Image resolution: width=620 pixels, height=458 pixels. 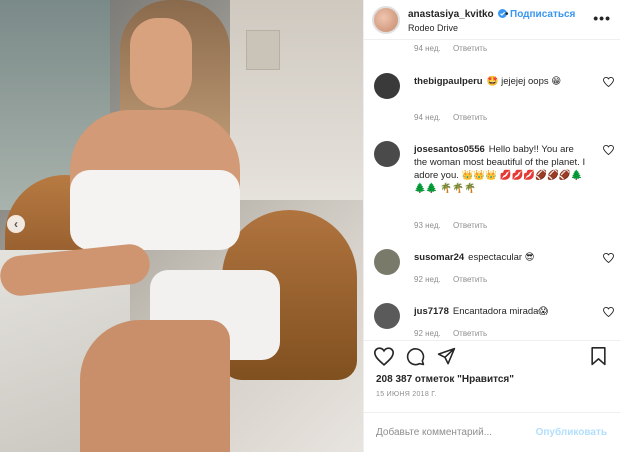 I want to click on comment-text: thebigpaulperu 🤩 jejejej oops 😁, so click(x=501, y=81).